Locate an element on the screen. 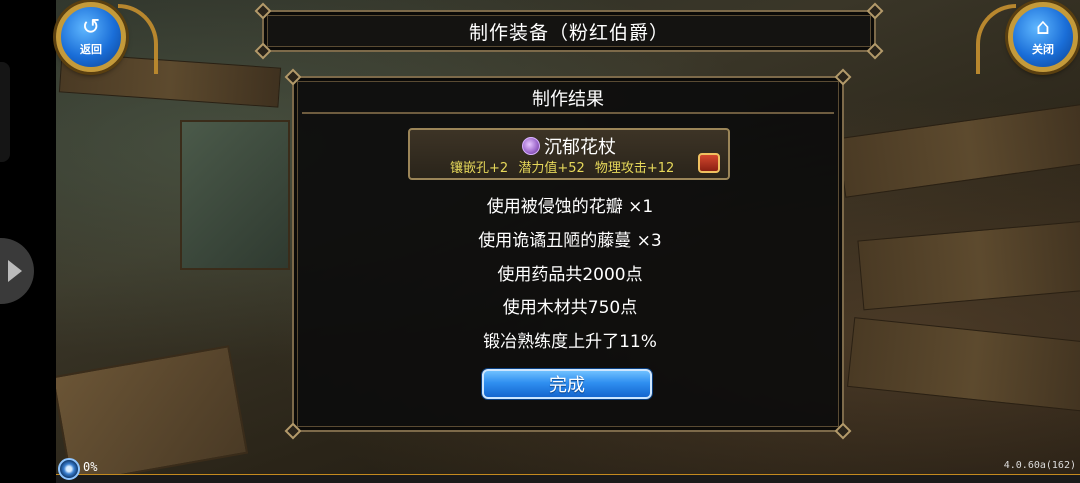 This screenshot has height=483, width=1080. result-line: 使用被侵蚀的花瓣 ×1 is located at coordinates (570, 207).